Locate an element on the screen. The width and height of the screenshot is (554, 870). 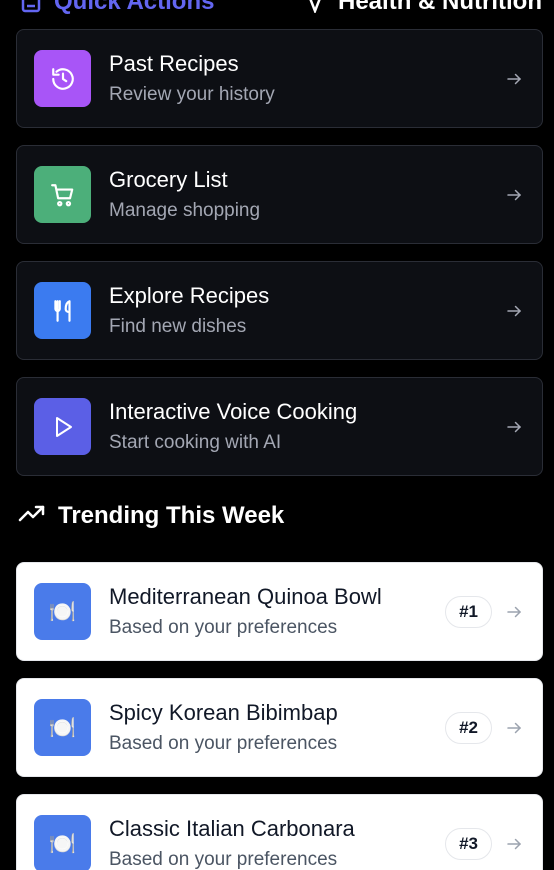
utensils-icon is located at coordinates (62, 310).